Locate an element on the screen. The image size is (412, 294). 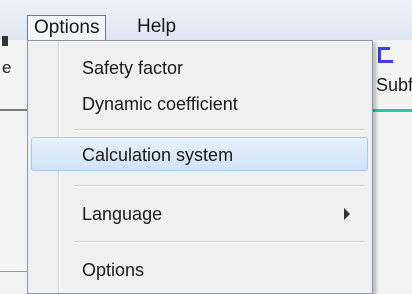
menu-item-label: Calculation system is located at coordinates (158, 155).